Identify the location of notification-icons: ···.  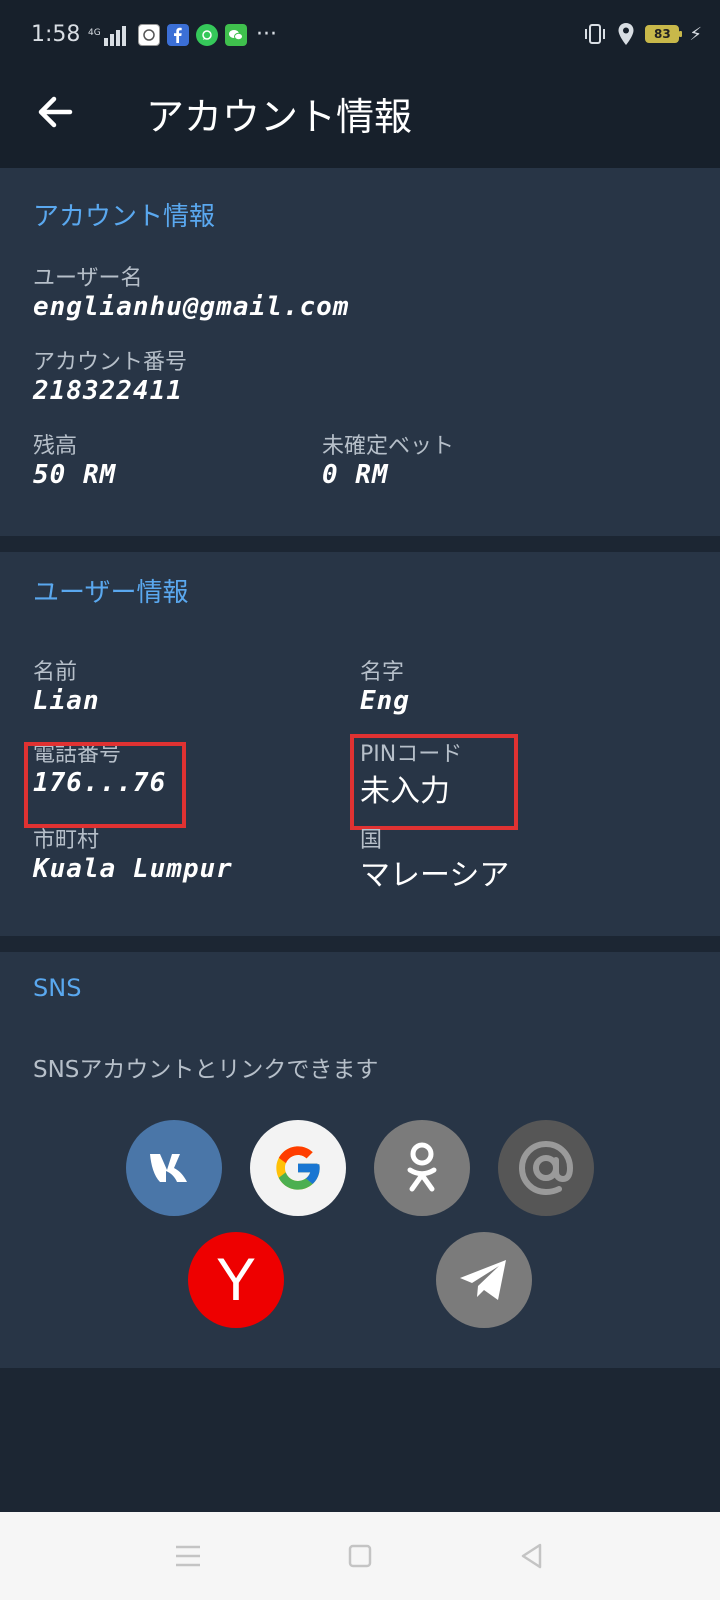
(207, 35).